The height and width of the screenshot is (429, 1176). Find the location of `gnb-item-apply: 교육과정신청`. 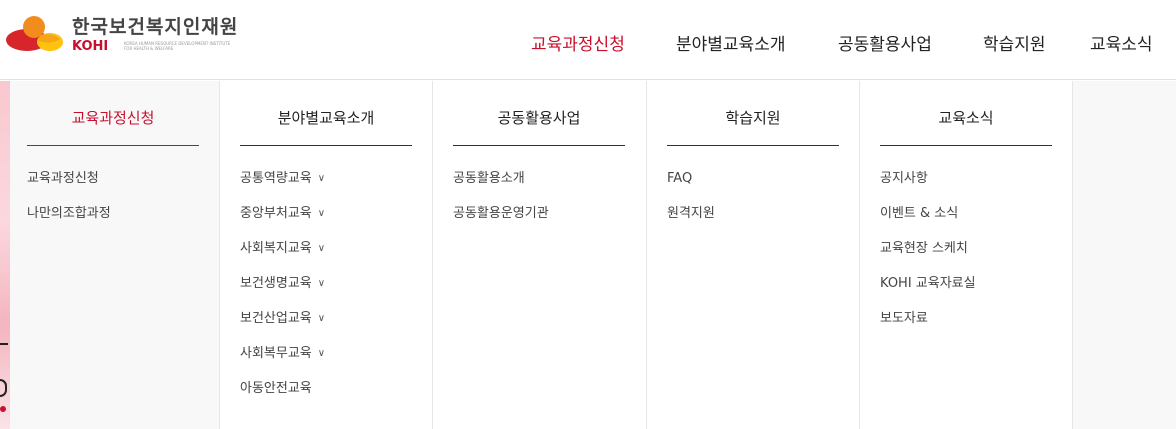

gnb-item-apply: 교육과정신청 is located at coordinates (578, 42).